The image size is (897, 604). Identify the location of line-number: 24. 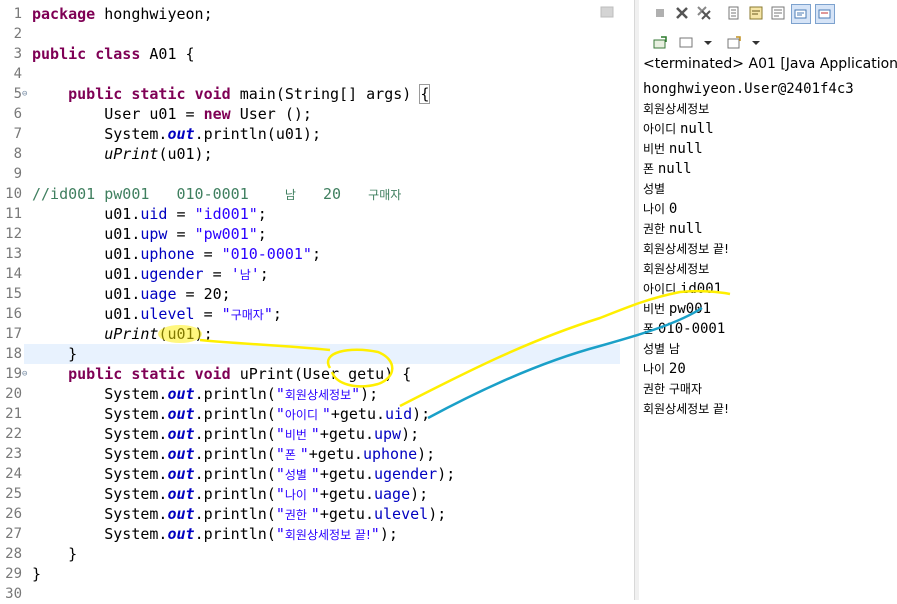
(13, 474).